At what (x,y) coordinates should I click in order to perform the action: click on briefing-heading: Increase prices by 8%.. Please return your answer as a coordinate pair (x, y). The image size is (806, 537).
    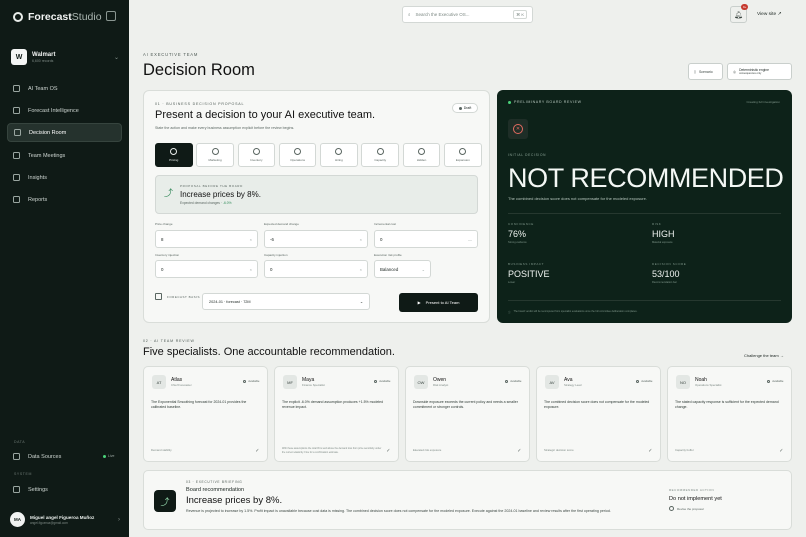
    Looking at the image, I should click on (234, 500).